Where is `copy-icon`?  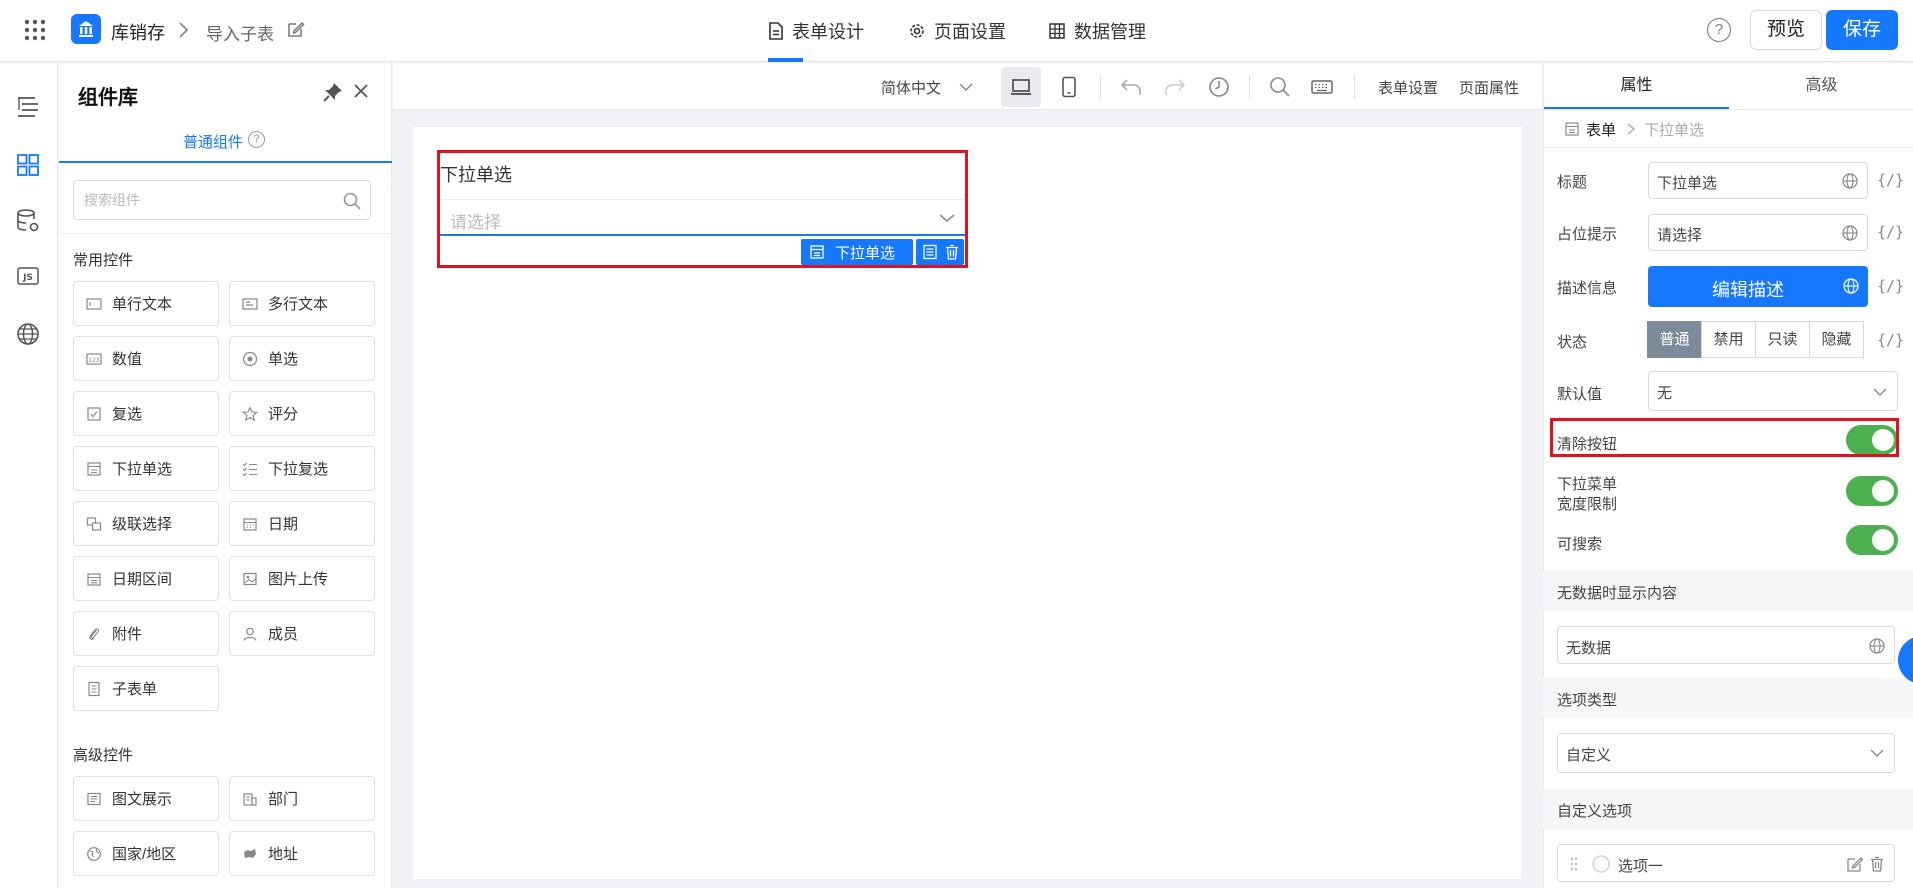
copy-icon is located at coordinates (930, 252).